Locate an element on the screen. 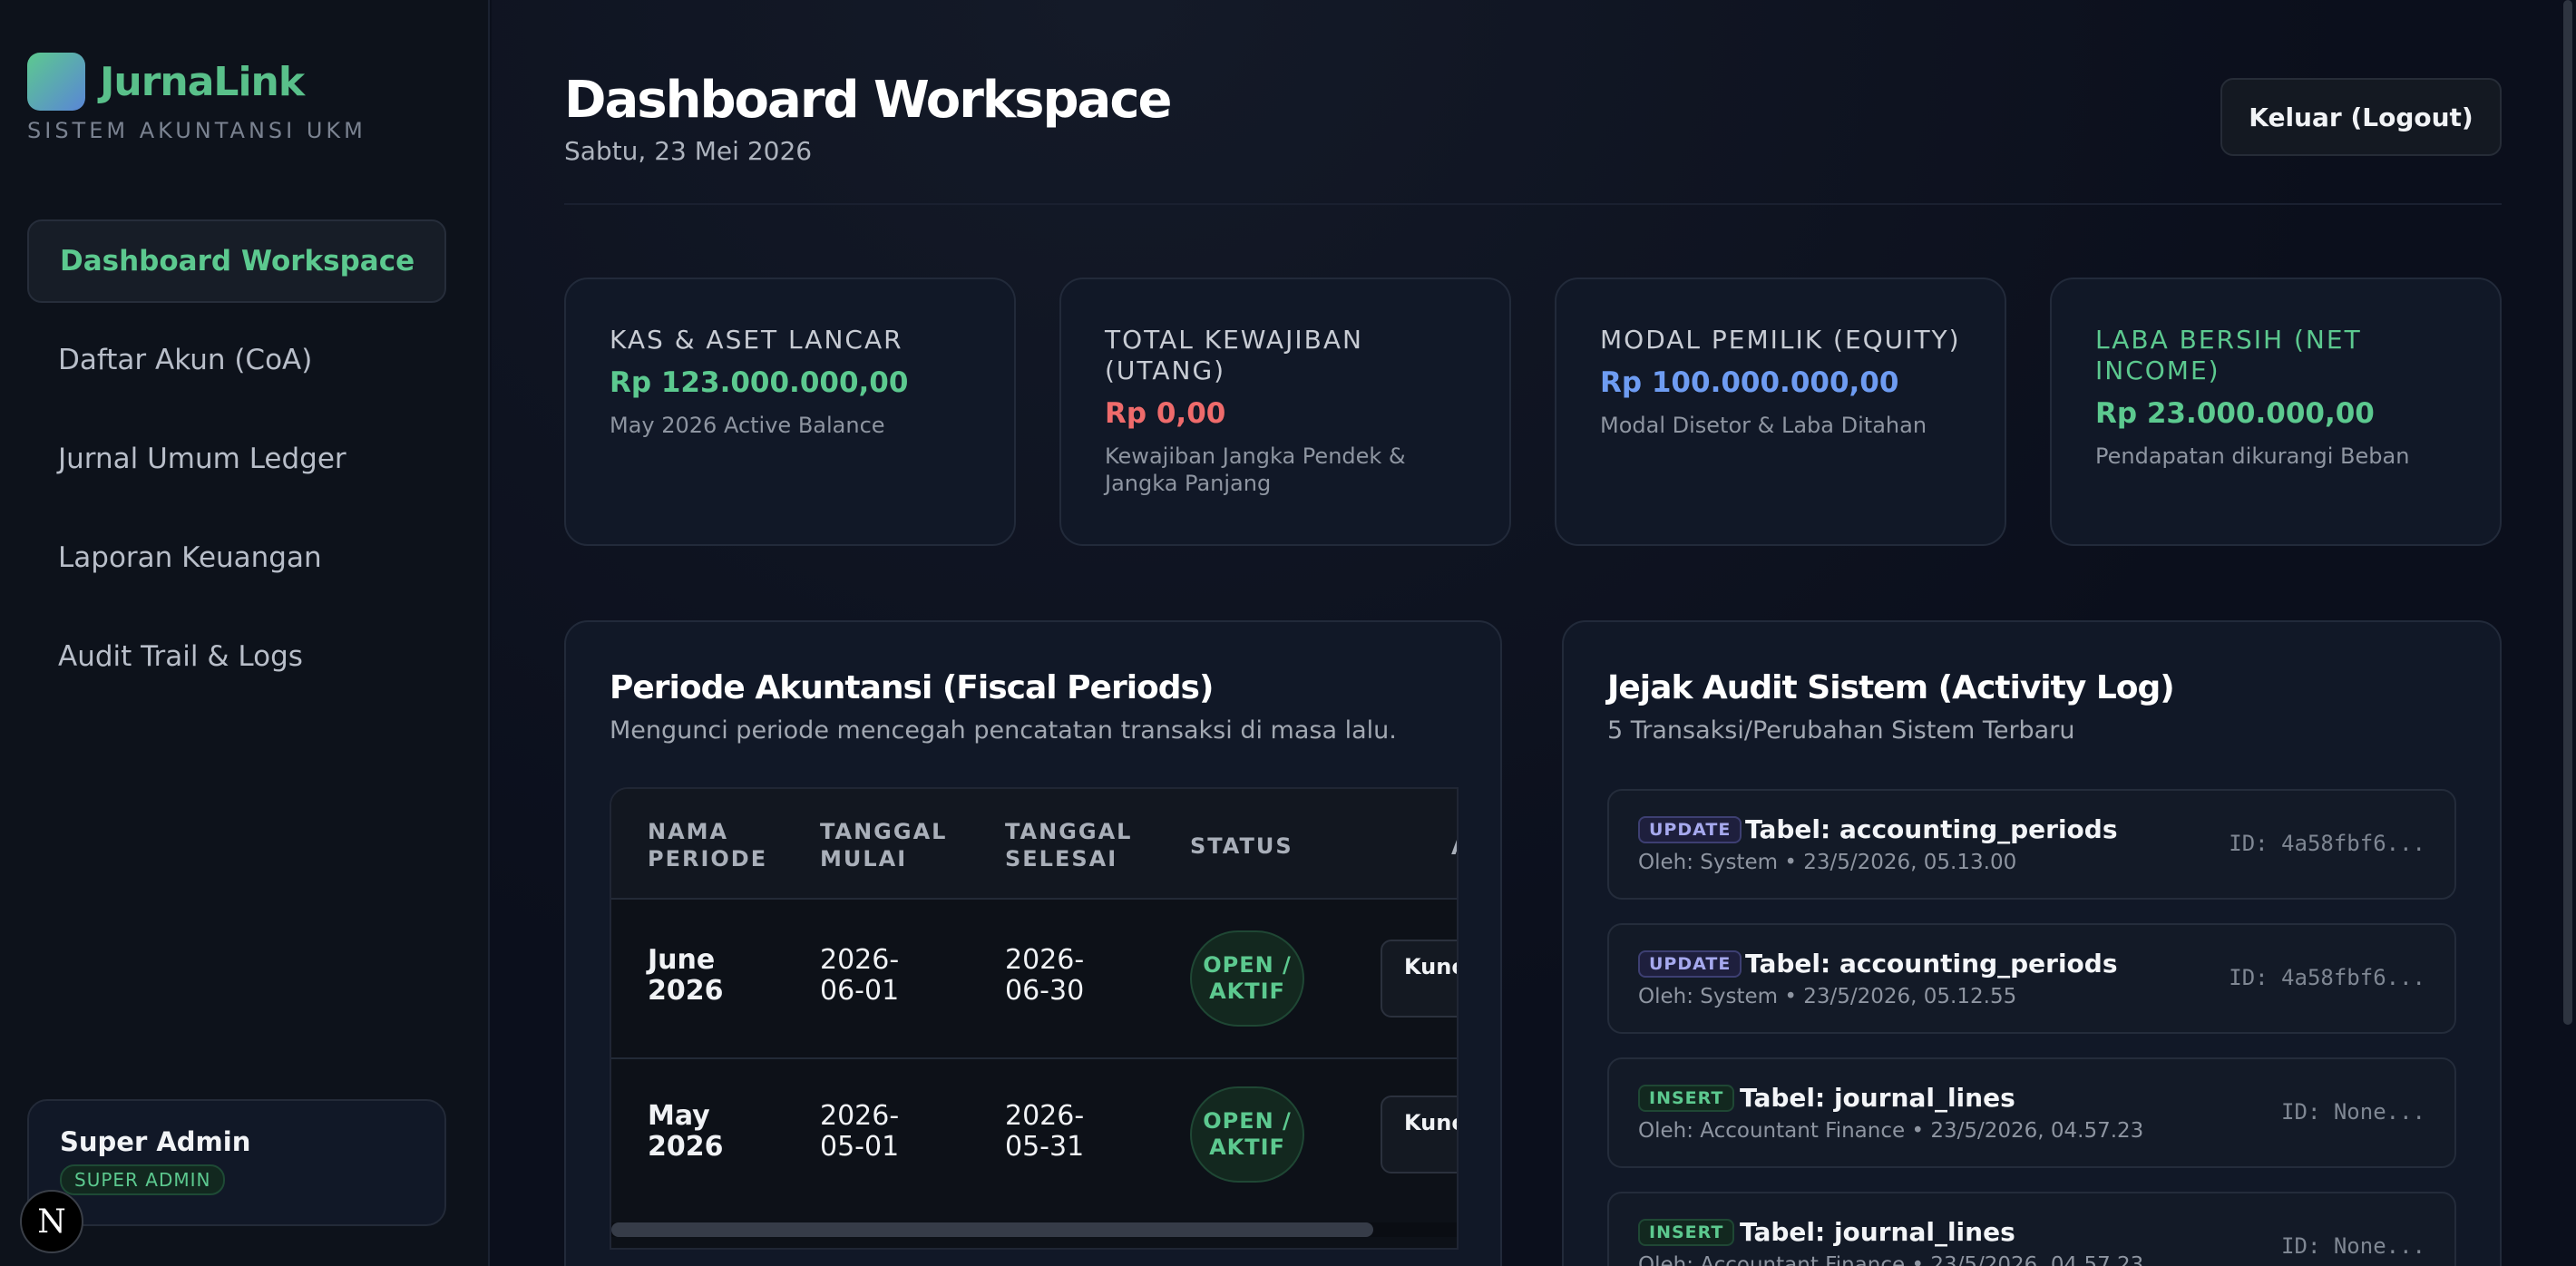  stat-value: Rp 123.000.000,00 is located at coordinates (759, 382).